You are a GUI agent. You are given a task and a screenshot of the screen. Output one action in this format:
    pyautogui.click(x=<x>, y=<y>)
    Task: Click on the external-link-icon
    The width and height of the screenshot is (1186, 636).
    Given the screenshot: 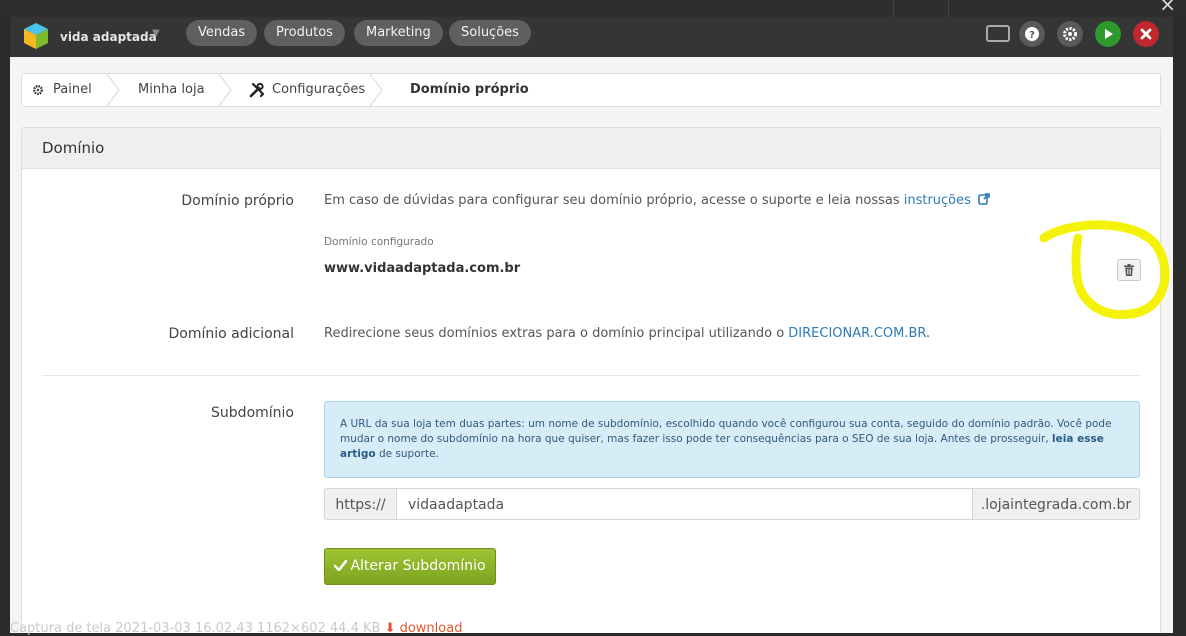 What is the action you would take?
    pyautogui.click(x=984, y=199)
    